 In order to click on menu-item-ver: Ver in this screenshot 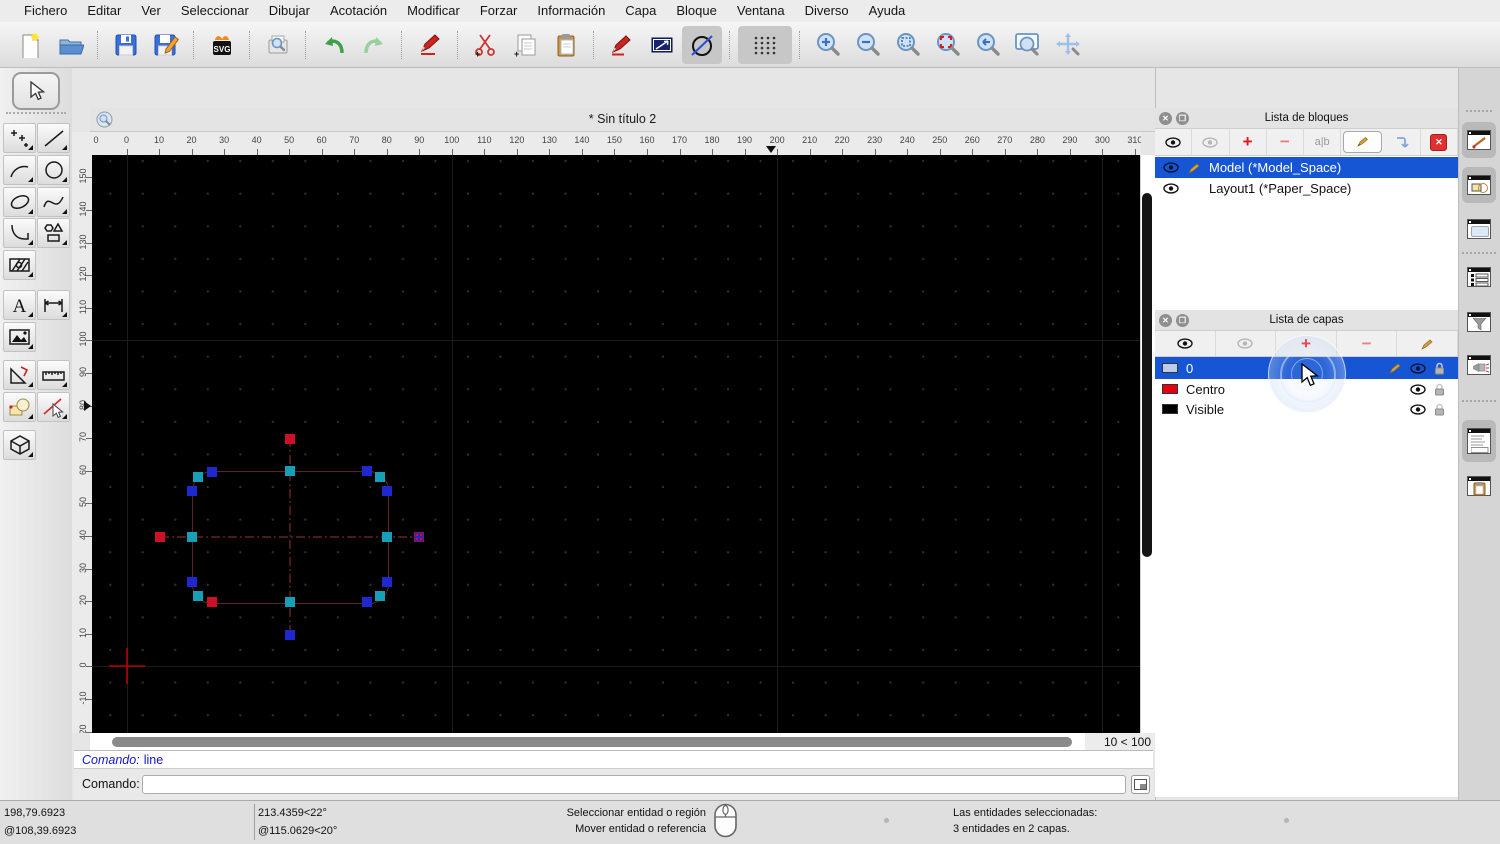, I will do `click(151, 11)`.